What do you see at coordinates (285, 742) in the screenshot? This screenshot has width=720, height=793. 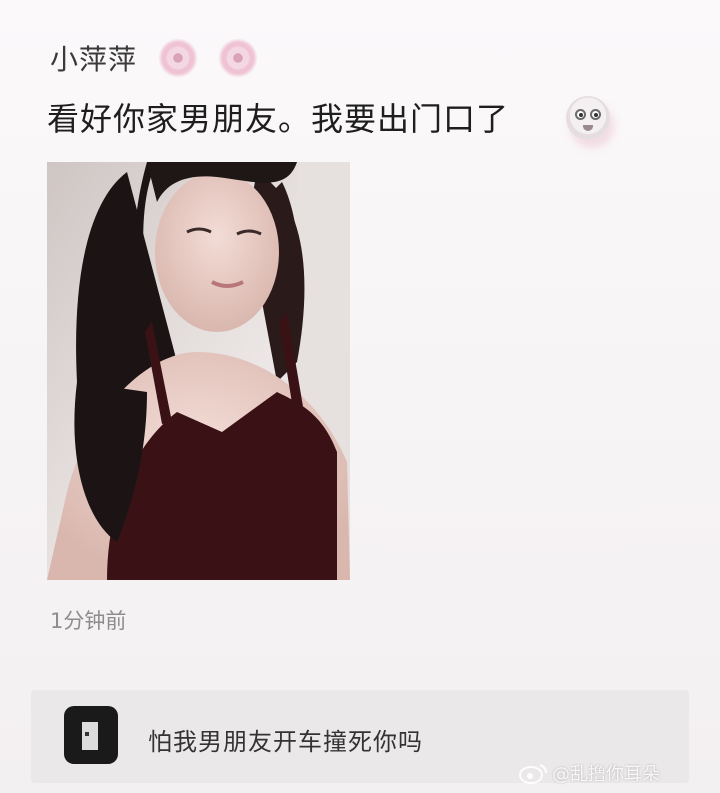 I see `comment-text: 怕我男朋友开车撞死你吗` at bounding box center [285, 742].